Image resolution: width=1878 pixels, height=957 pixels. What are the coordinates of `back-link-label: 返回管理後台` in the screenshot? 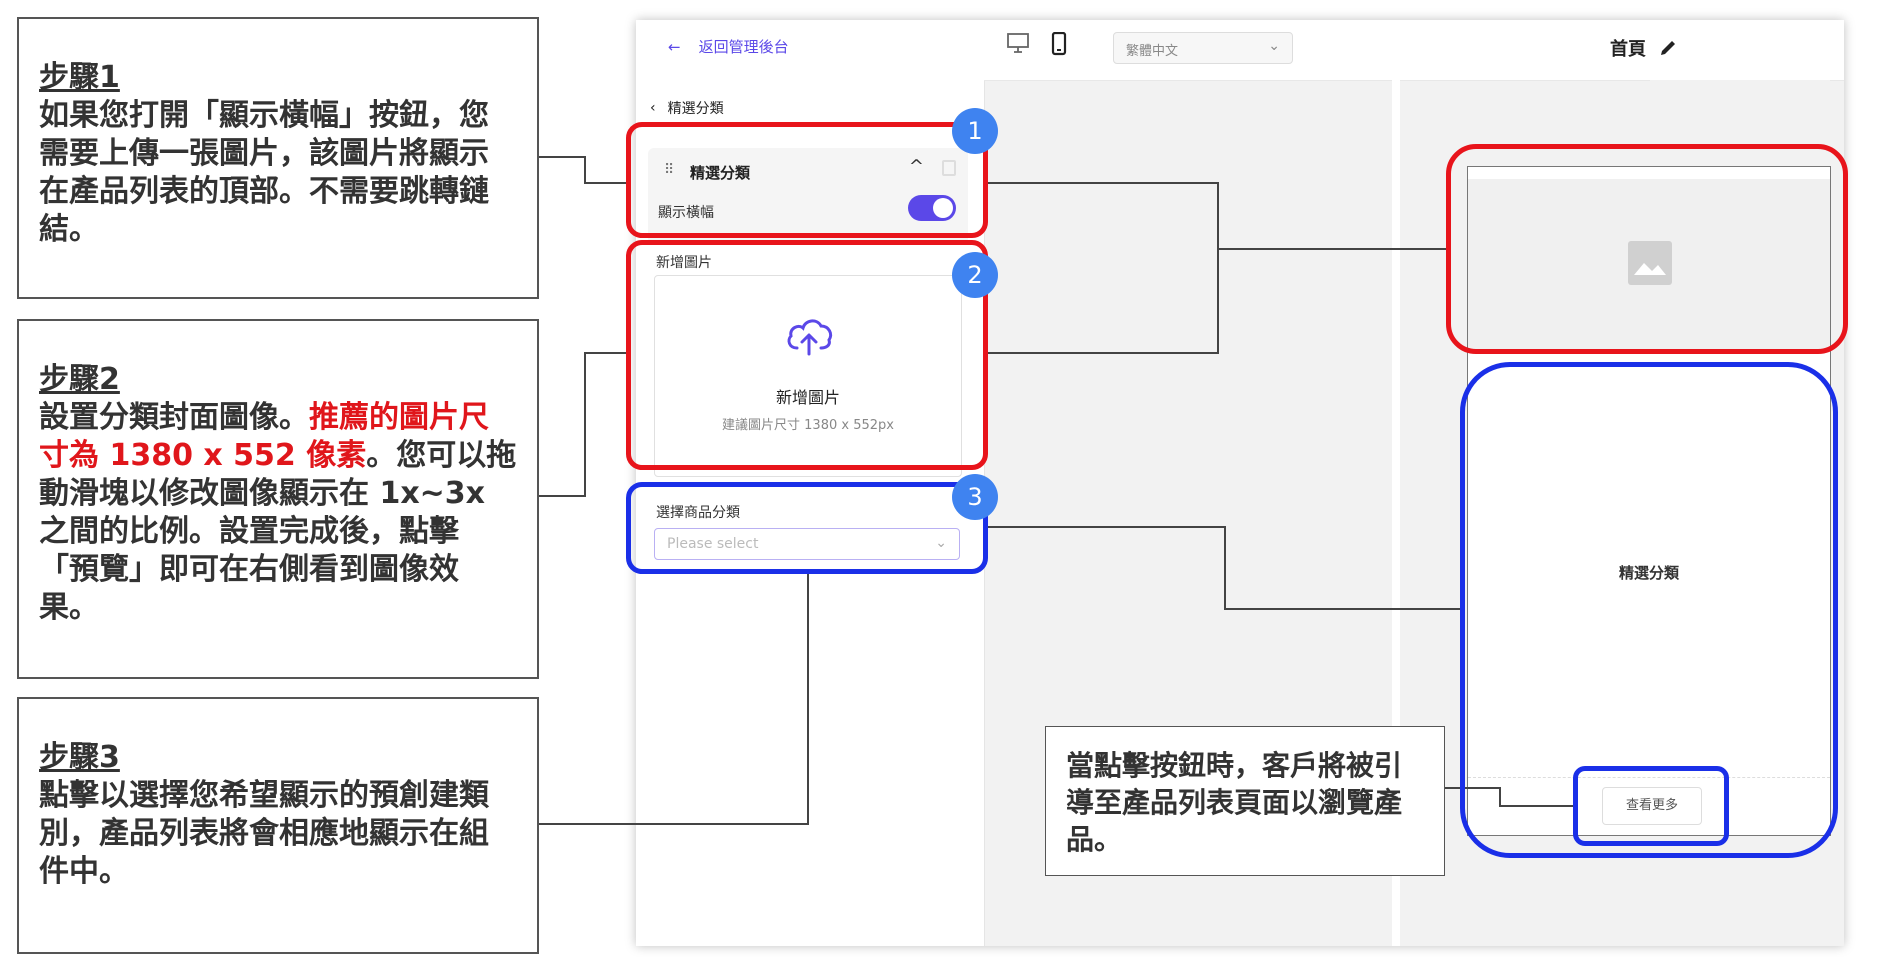 It's located at (743, 47).